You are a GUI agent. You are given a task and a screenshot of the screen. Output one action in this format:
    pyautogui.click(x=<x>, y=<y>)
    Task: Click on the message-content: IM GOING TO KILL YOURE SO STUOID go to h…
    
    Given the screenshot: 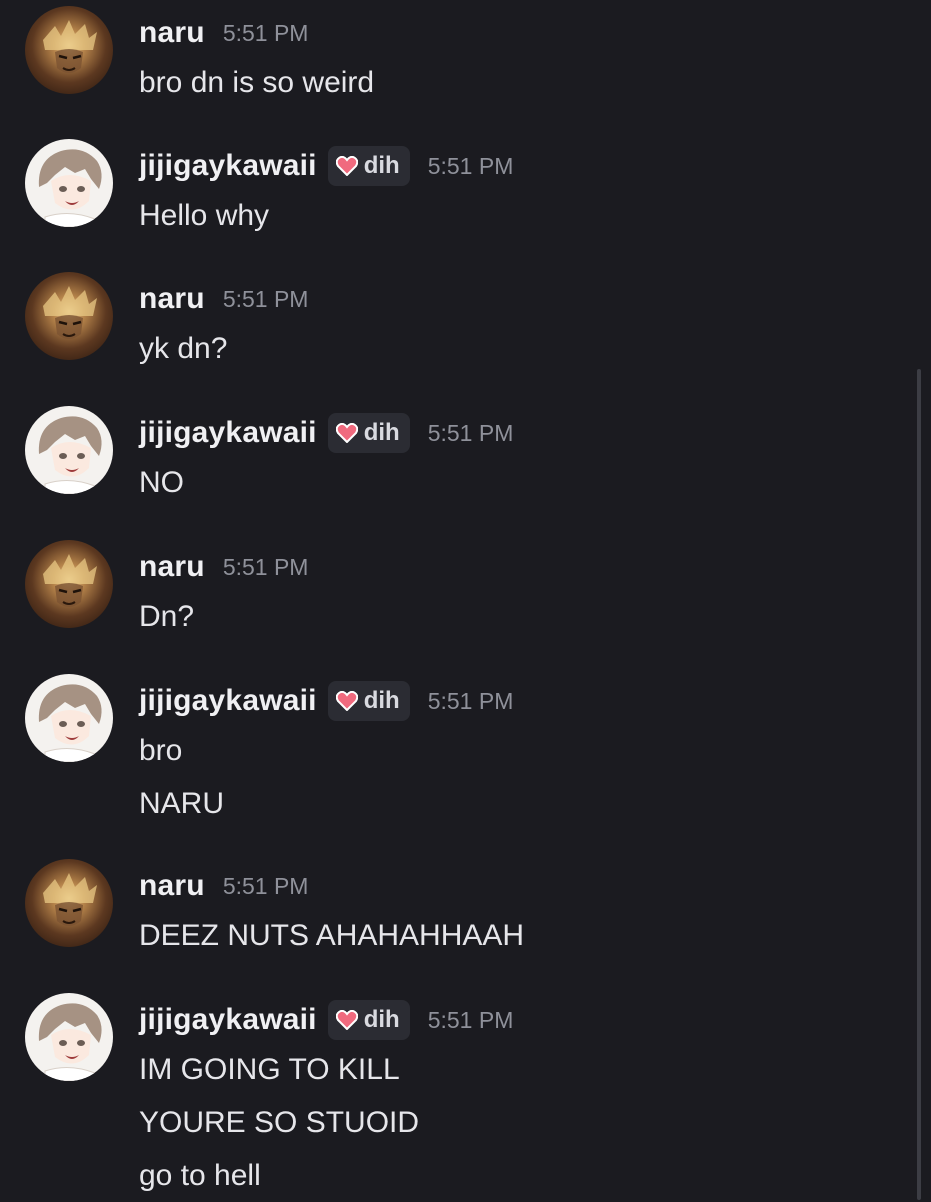 What is the action you would take?
    pyautogui.click(x=279, y=1122)
    